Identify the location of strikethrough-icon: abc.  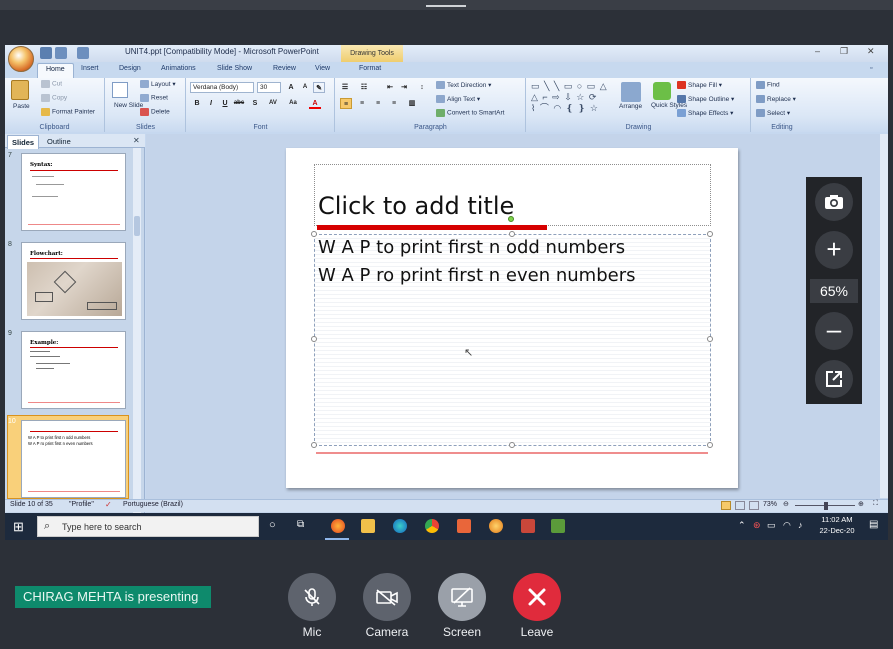
(239, 103).